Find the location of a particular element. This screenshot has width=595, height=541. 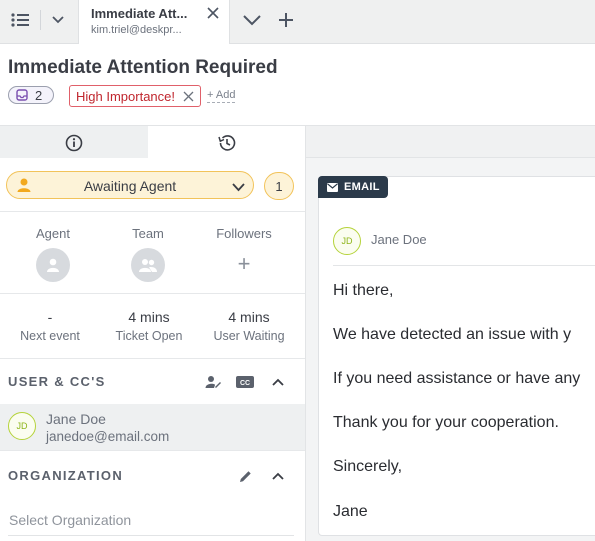

team-assign: Team is located at coordinates (148, 254).